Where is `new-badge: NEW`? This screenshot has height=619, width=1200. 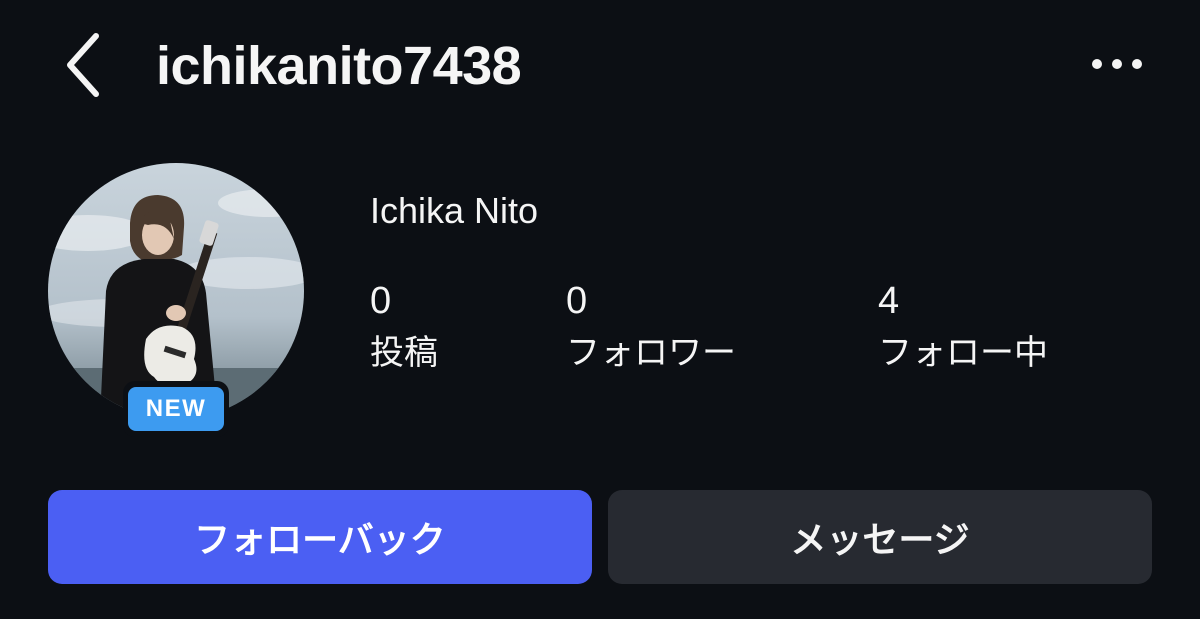
new-badge: NEW is located at coordinates (176, 409).